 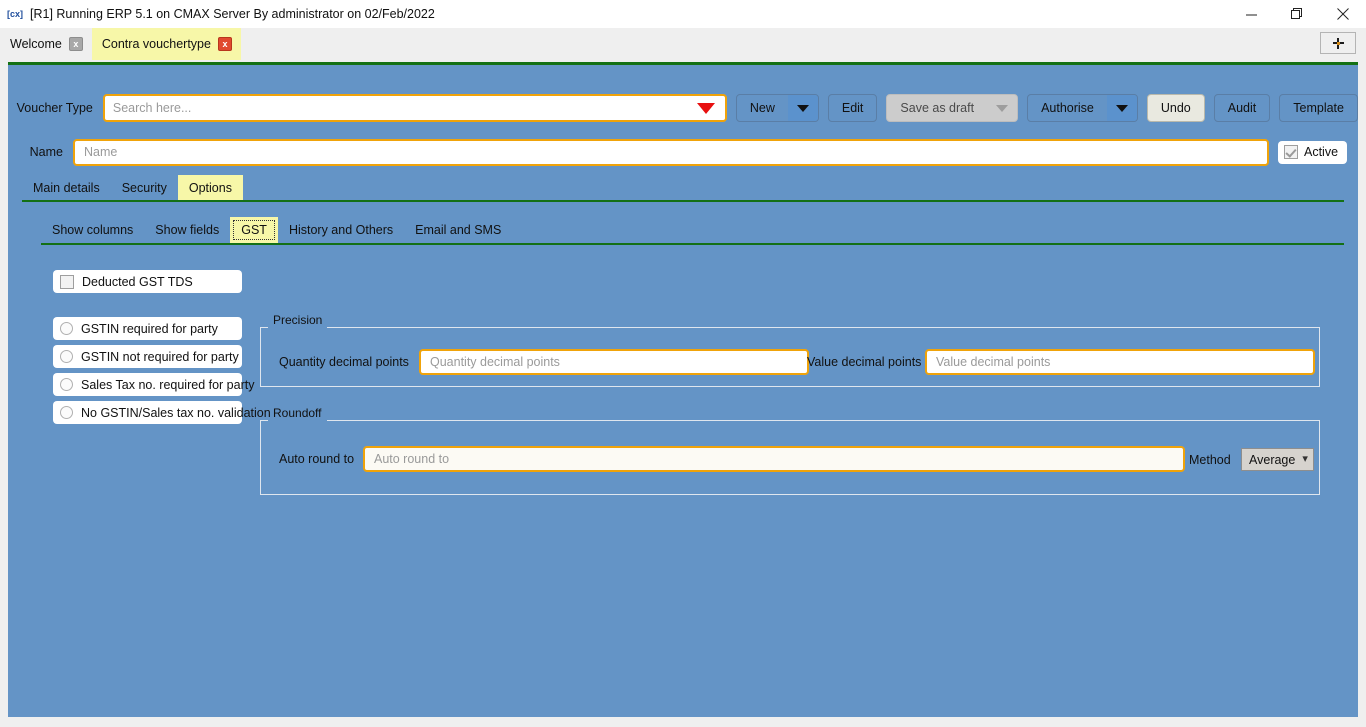 I want to click on option-deducted-gst-tds: Deducted GST TDS, so click(x=147, y=281).